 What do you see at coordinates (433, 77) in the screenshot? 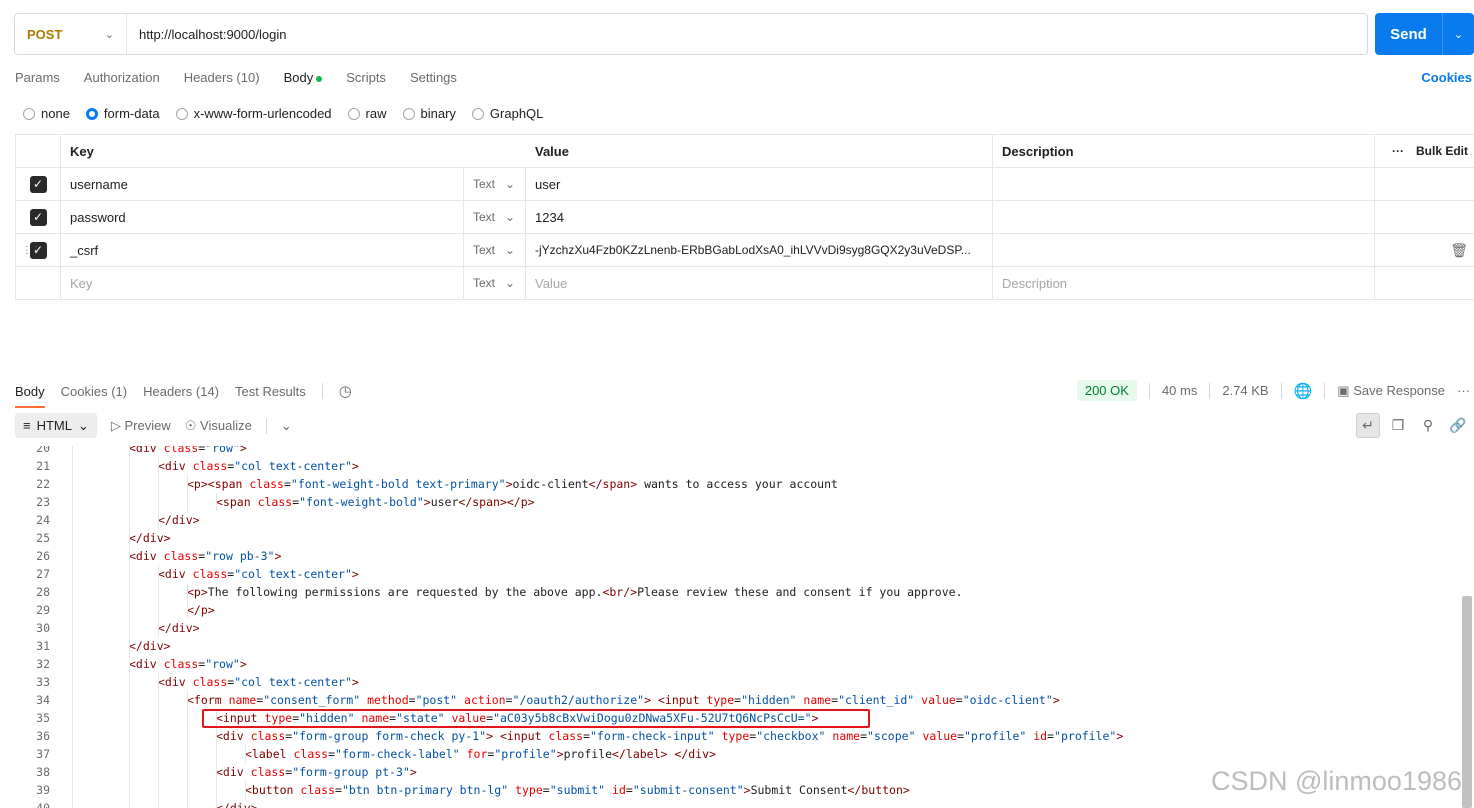
I see `tab-settings: Settings` at bounding box center [433, 77].